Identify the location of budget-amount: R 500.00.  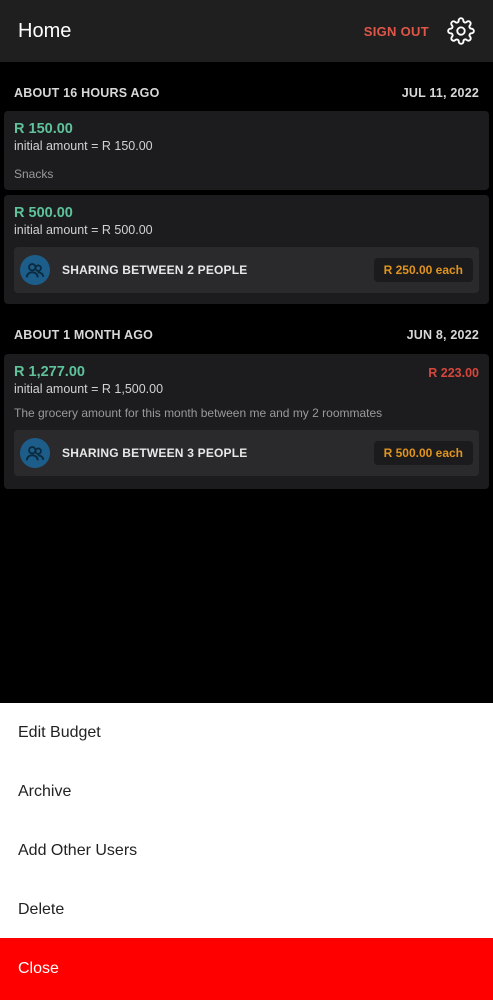
(43, 213).